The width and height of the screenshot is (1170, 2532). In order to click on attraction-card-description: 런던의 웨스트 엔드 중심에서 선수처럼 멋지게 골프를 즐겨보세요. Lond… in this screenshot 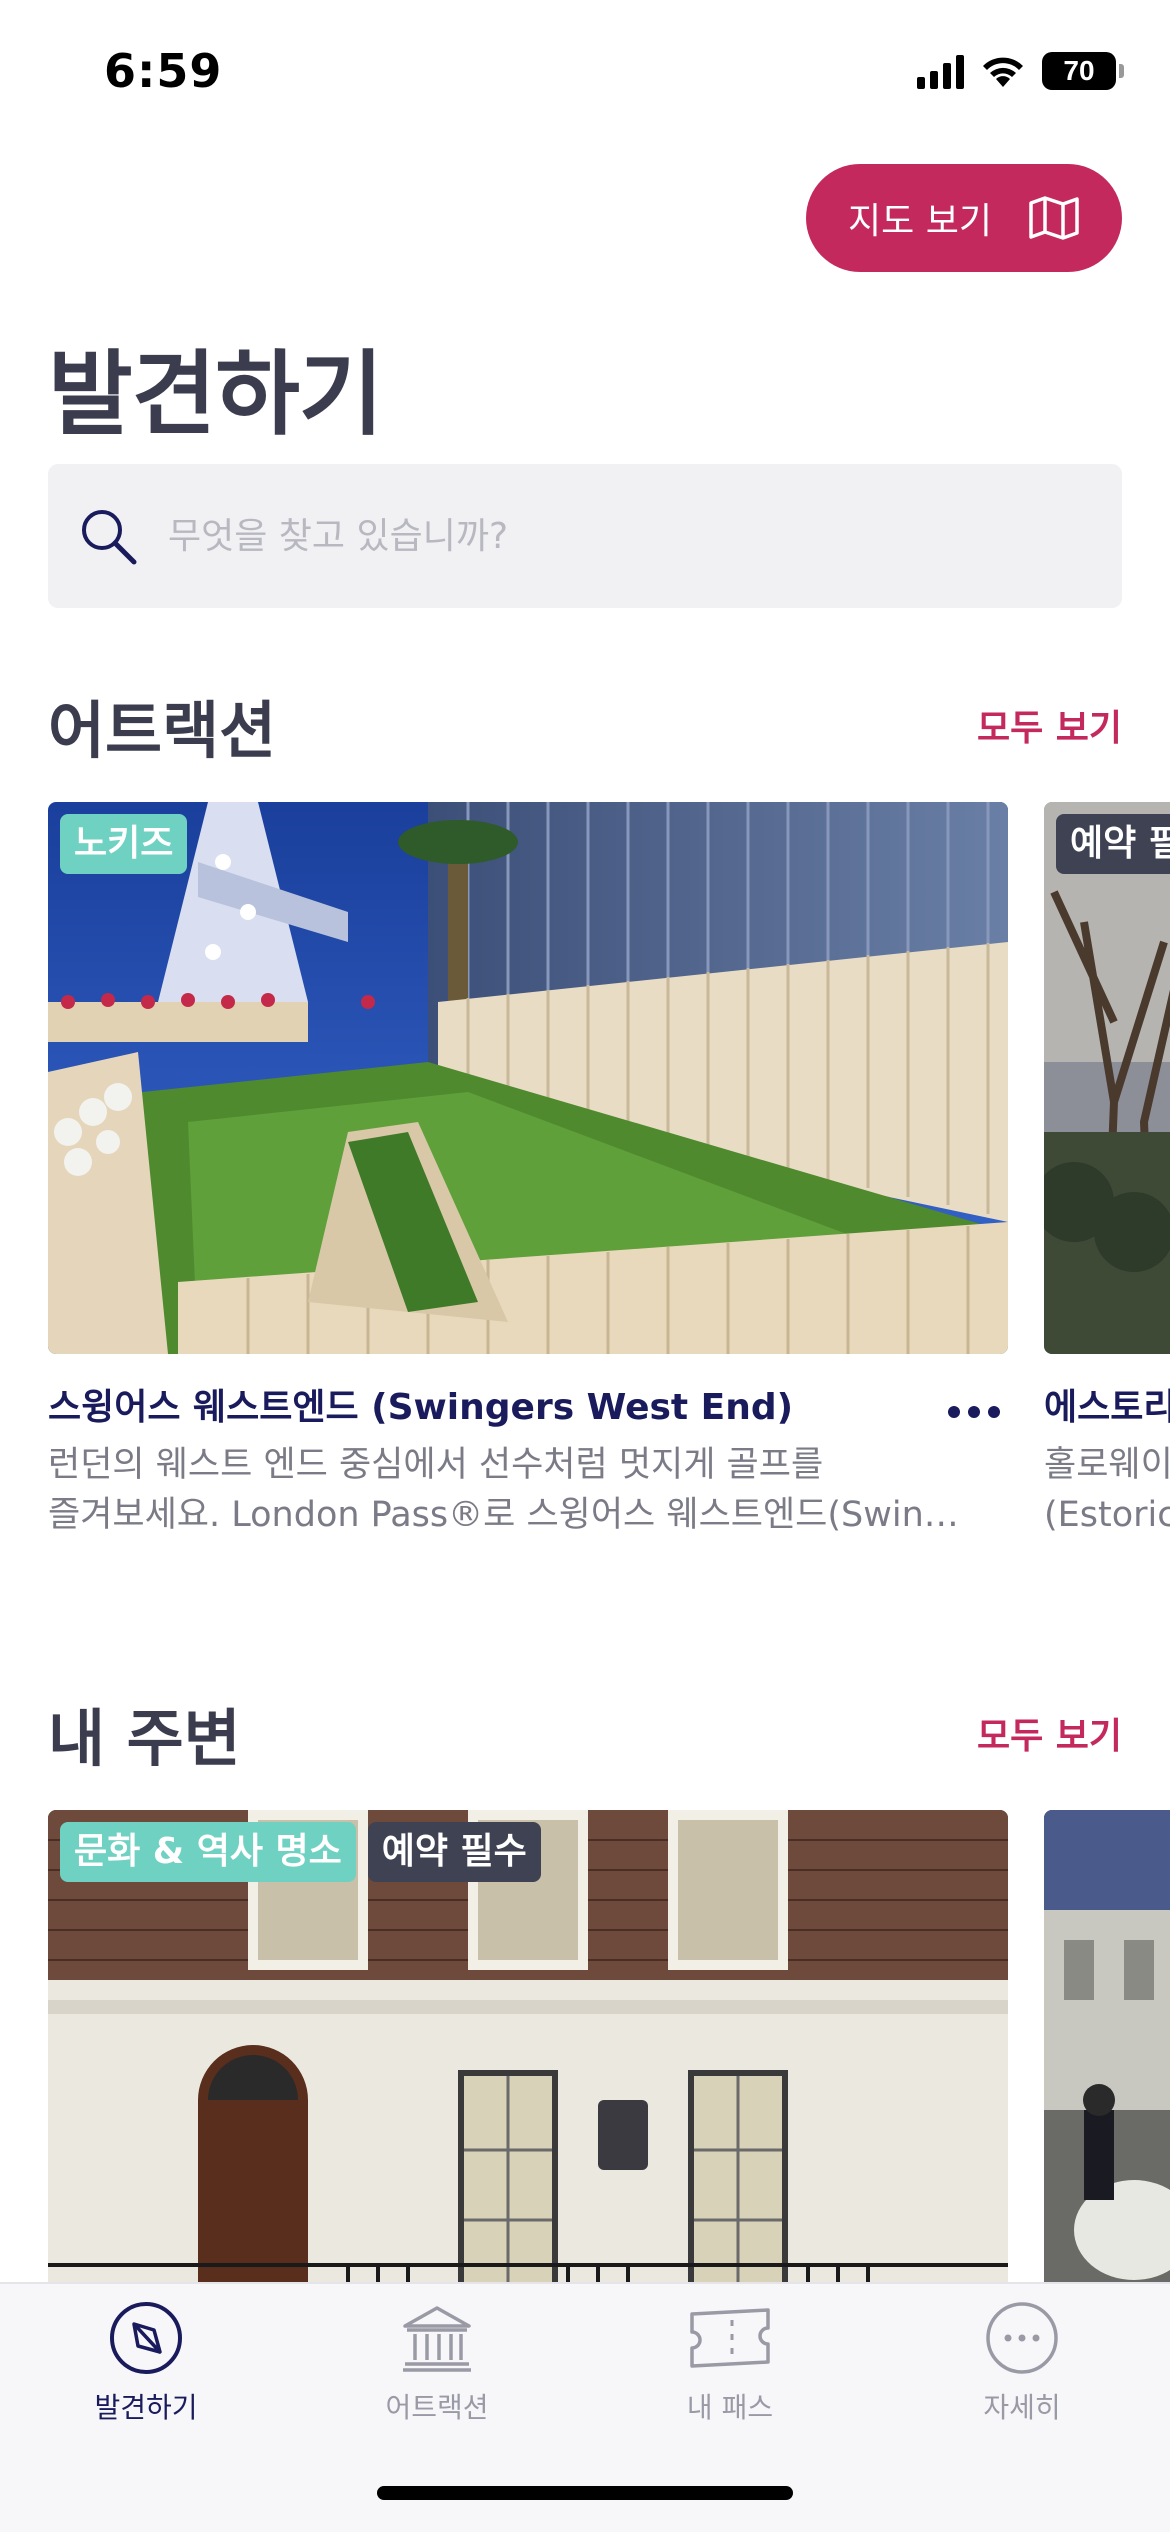, I will do `click(528, 1490)`.